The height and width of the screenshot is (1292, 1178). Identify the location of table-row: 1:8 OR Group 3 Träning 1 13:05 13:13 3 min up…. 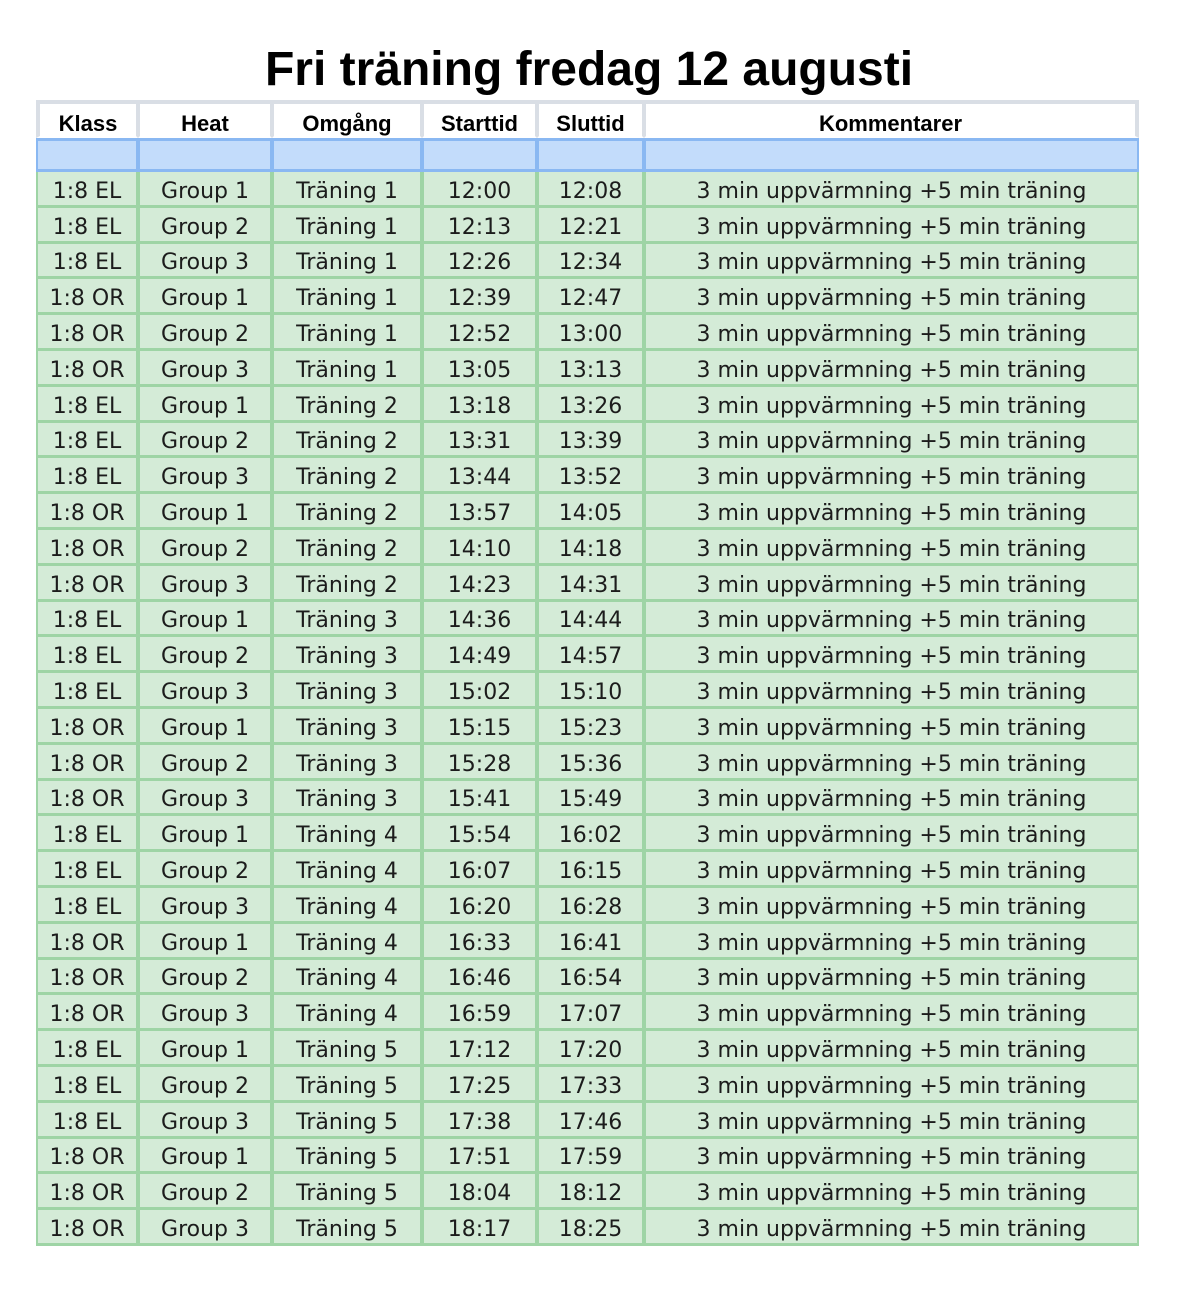
(587, 368).